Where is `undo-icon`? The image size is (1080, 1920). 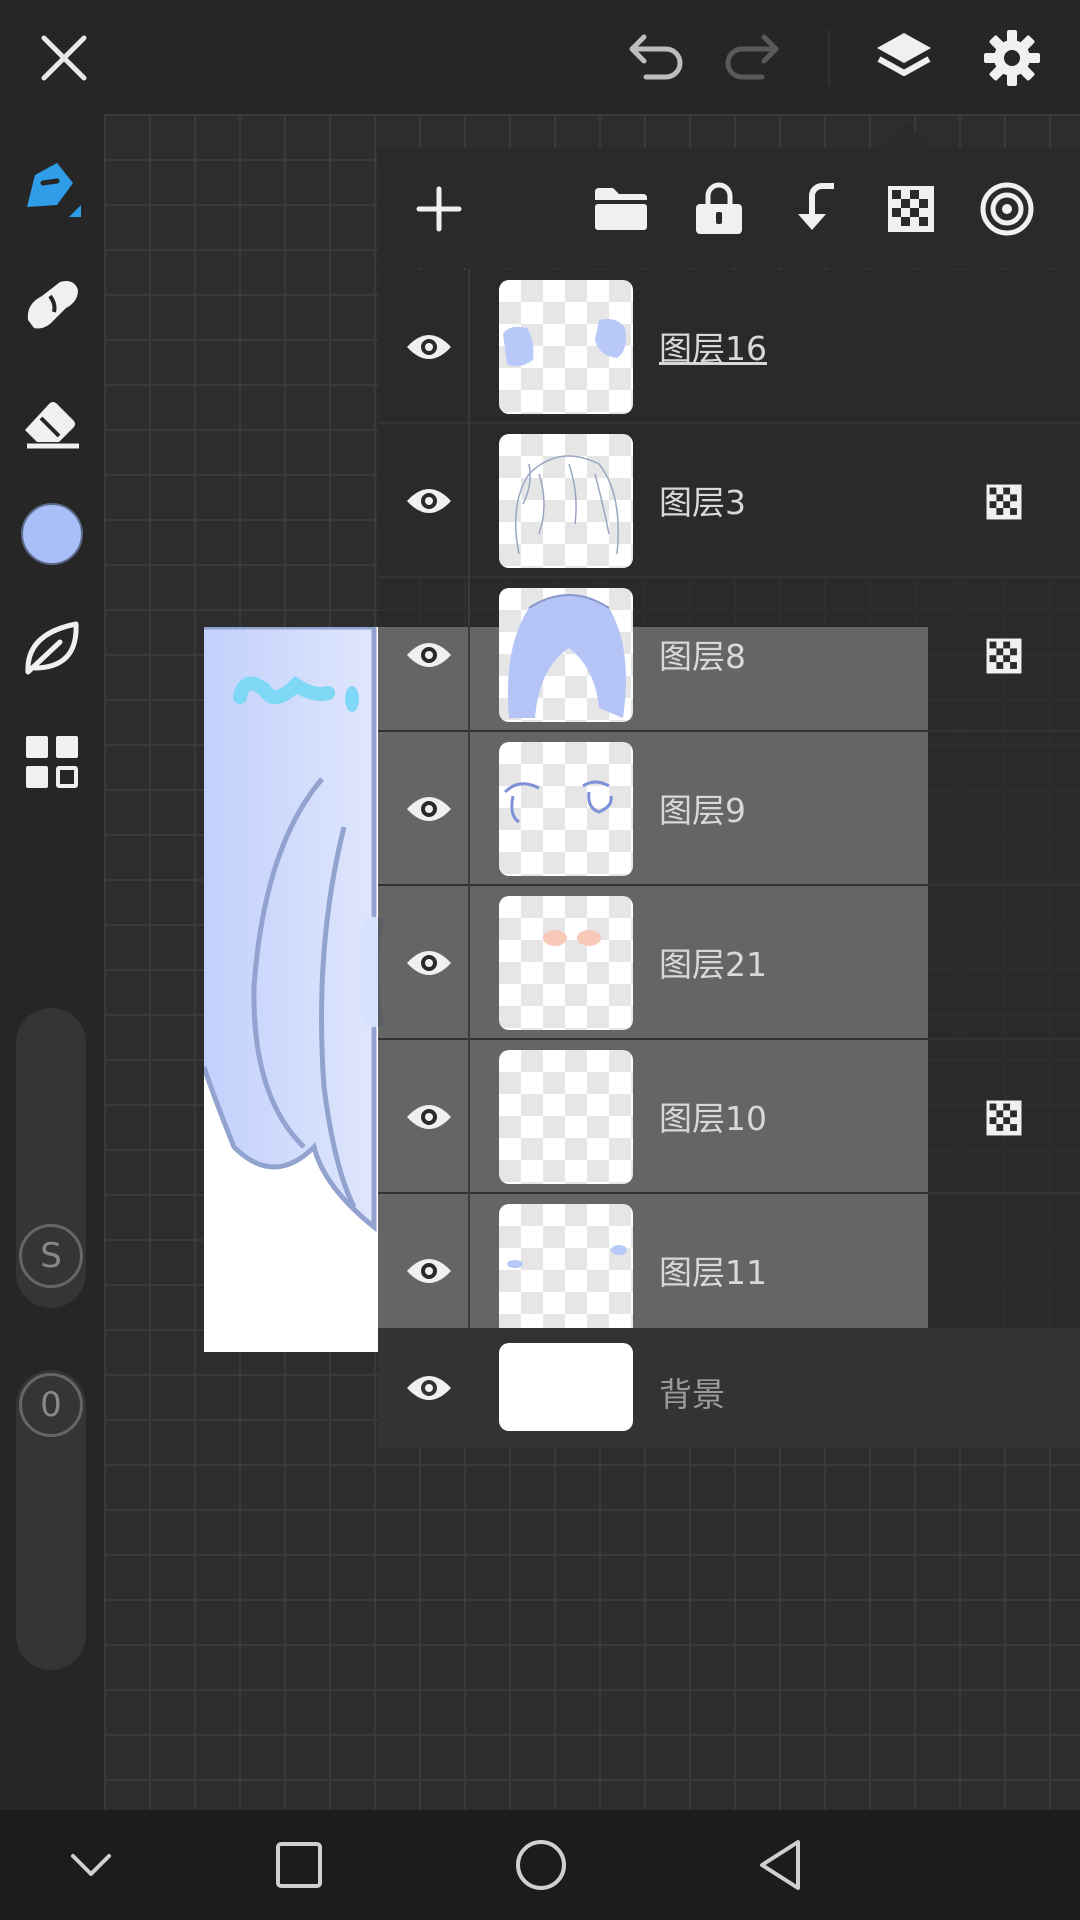
undo-icon is located at coordinates (656, 58).